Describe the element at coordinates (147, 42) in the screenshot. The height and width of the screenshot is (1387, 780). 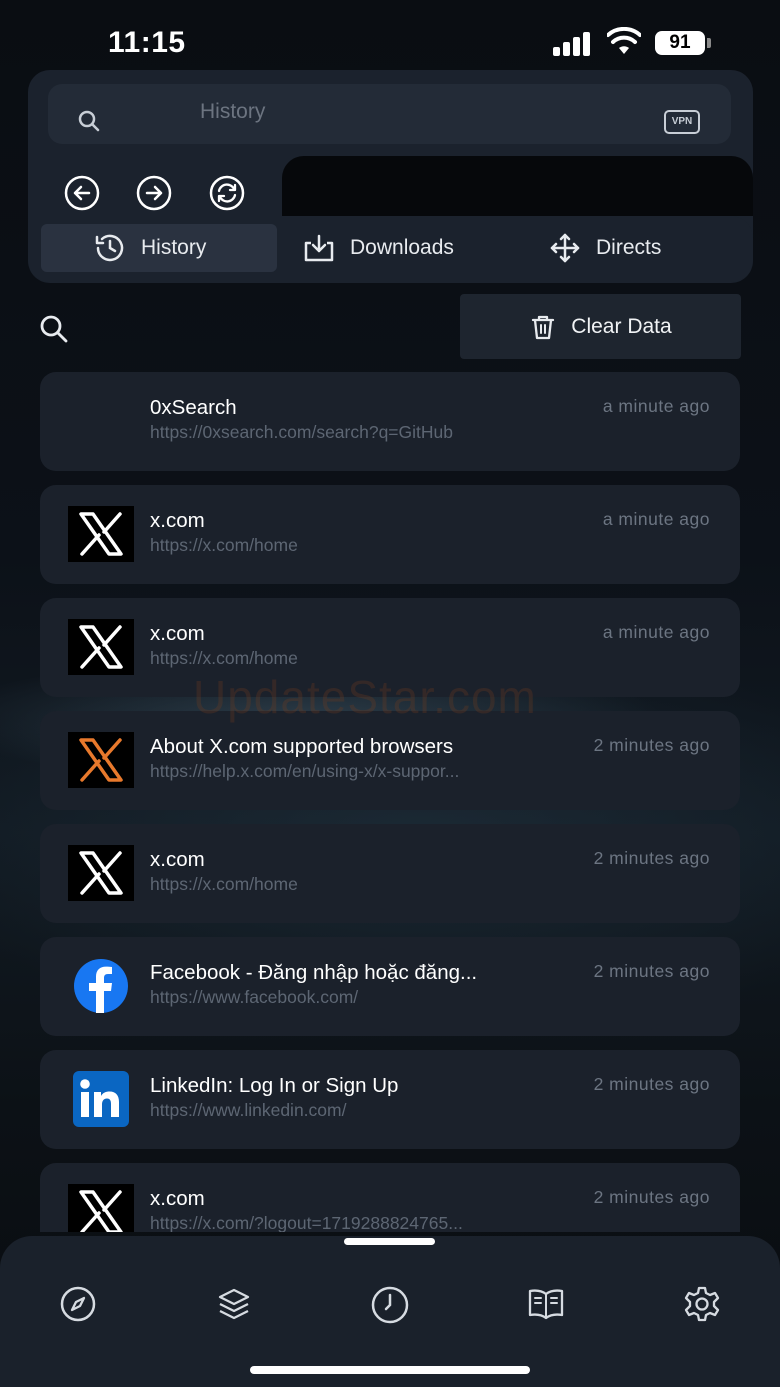
I see `status-time: 11:15` at that location.